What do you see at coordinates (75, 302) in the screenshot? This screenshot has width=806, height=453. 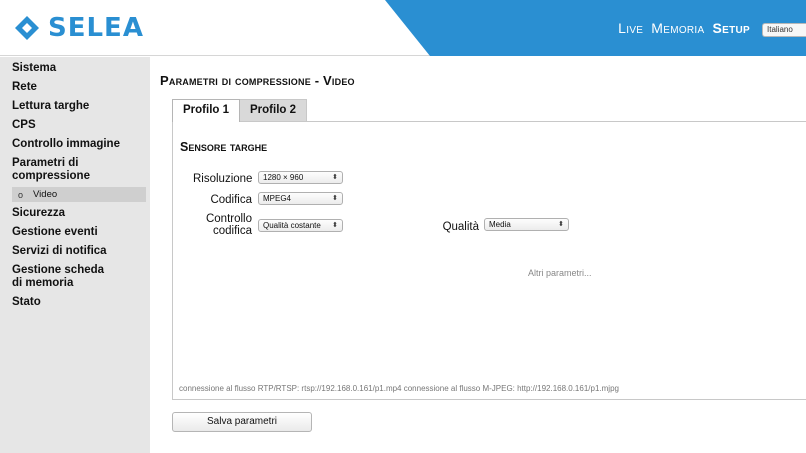 I see `sidebar-item-stato: Stato` at bounding box center [75, 302].